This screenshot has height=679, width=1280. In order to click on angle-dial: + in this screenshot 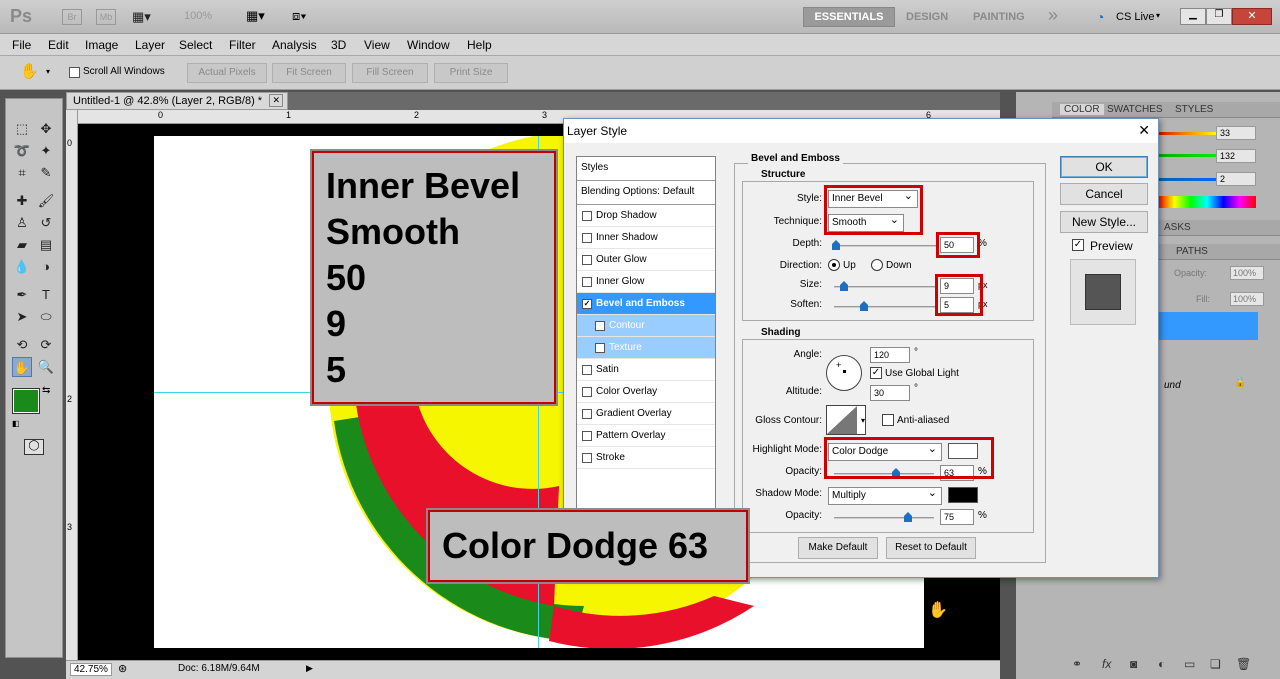, I will do `click(844, 373)`.